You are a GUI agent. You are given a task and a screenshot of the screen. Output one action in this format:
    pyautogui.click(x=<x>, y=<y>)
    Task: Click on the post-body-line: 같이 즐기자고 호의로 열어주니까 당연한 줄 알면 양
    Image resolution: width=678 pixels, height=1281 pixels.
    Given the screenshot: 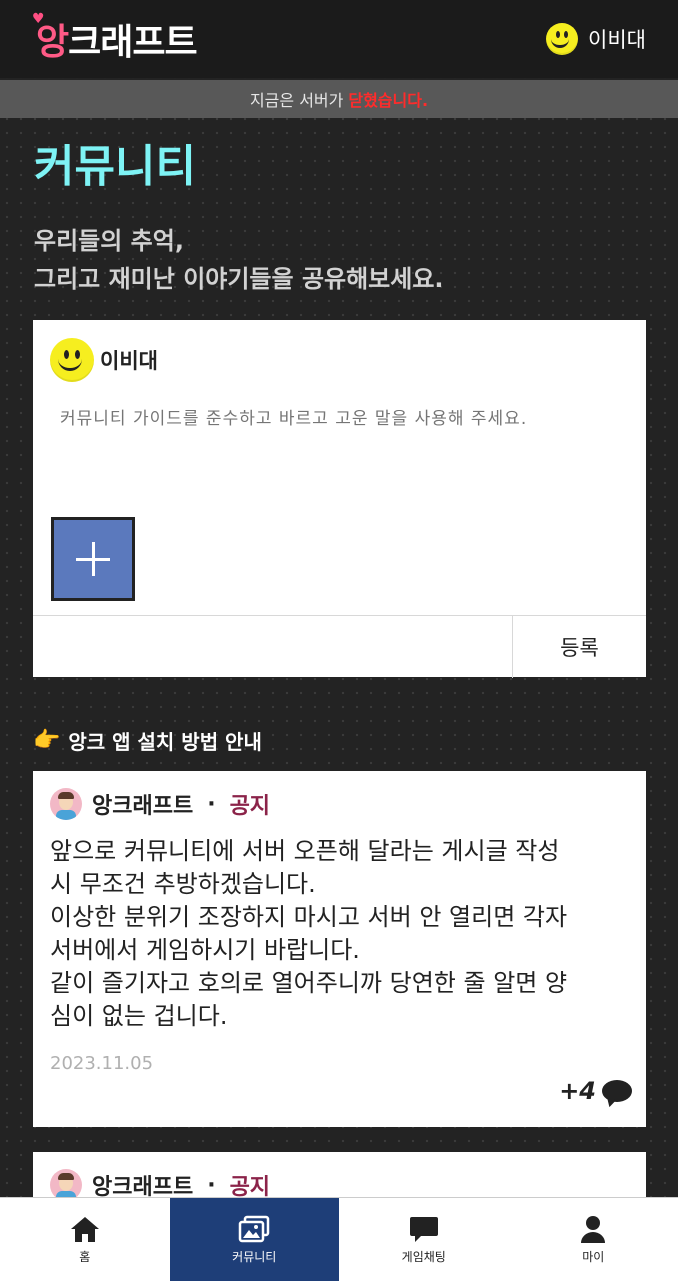 What is the action you would take?
    pyautogui.click(x=340, y=983)
    